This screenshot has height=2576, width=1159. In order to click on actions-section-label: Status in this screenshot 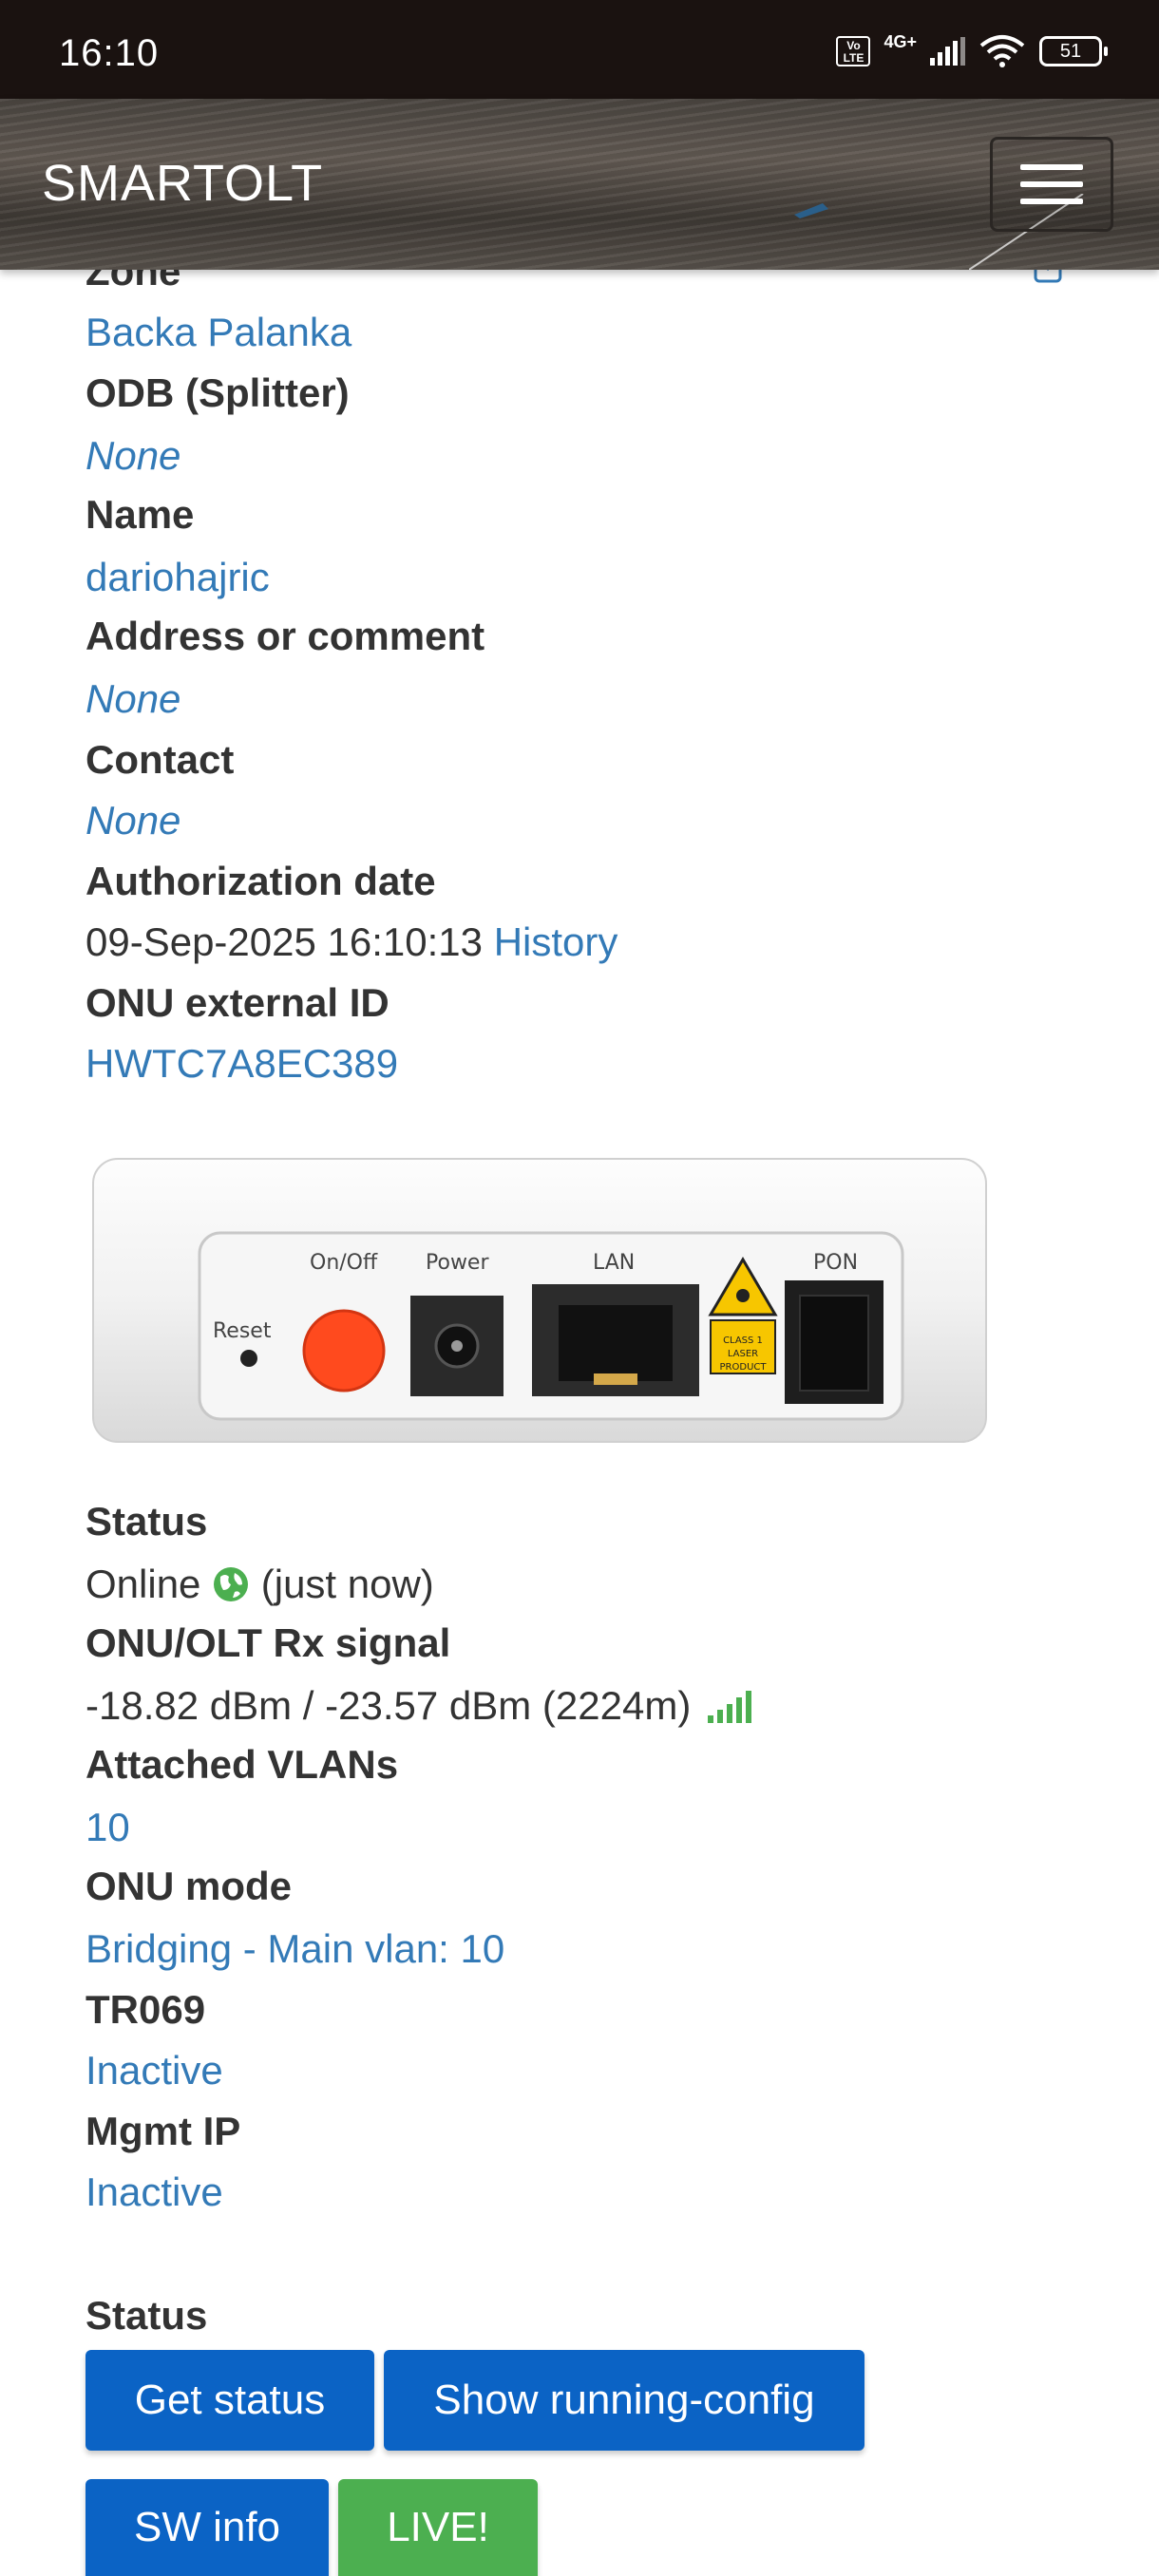, I will do `click(147, 2315)`.